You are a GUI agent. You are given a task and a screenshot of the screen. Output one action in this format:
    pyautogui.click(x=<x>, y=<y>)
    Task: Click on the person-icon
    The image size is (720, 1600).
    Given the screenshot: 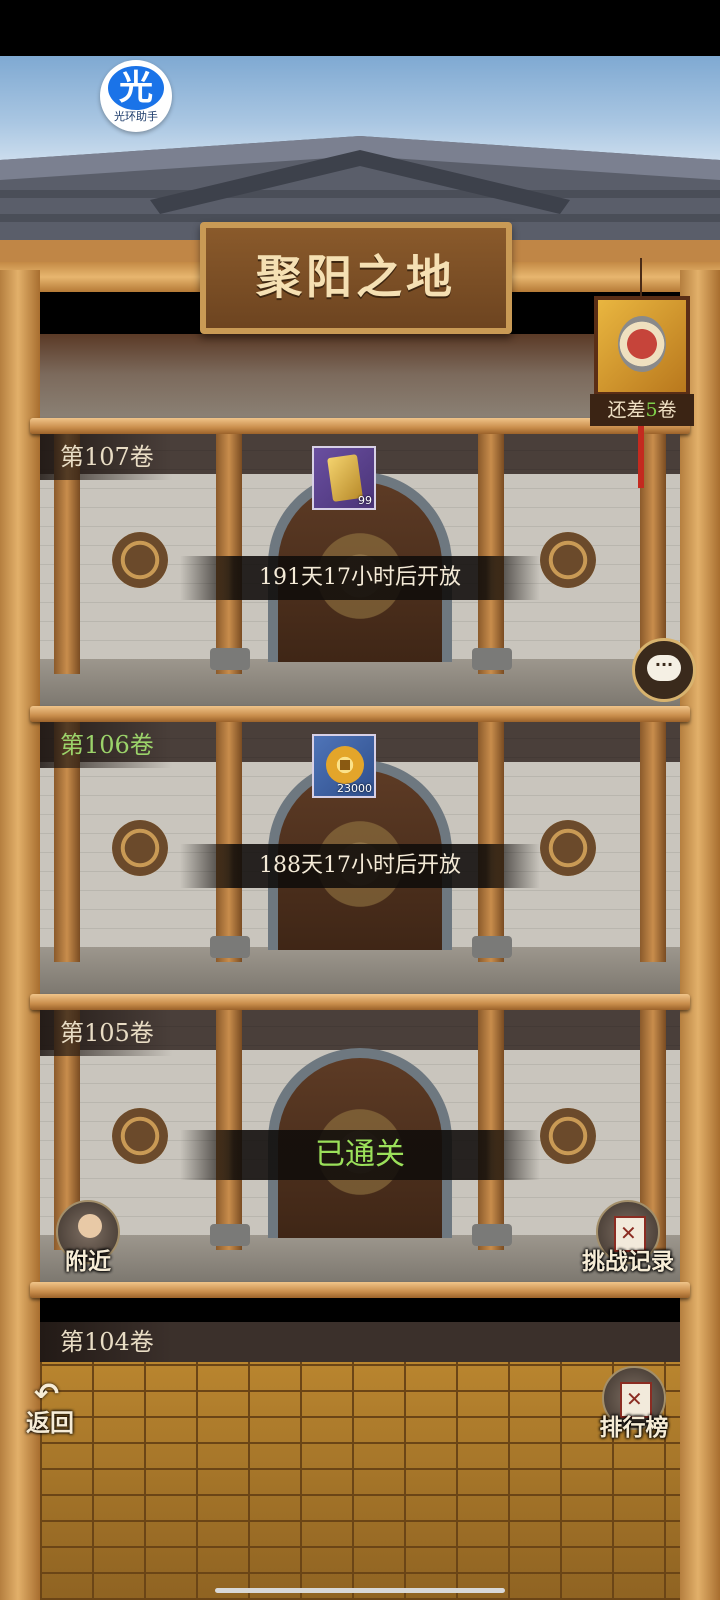 What is the action you would take?
    pyautogui.click(x=90, y=1226)
    